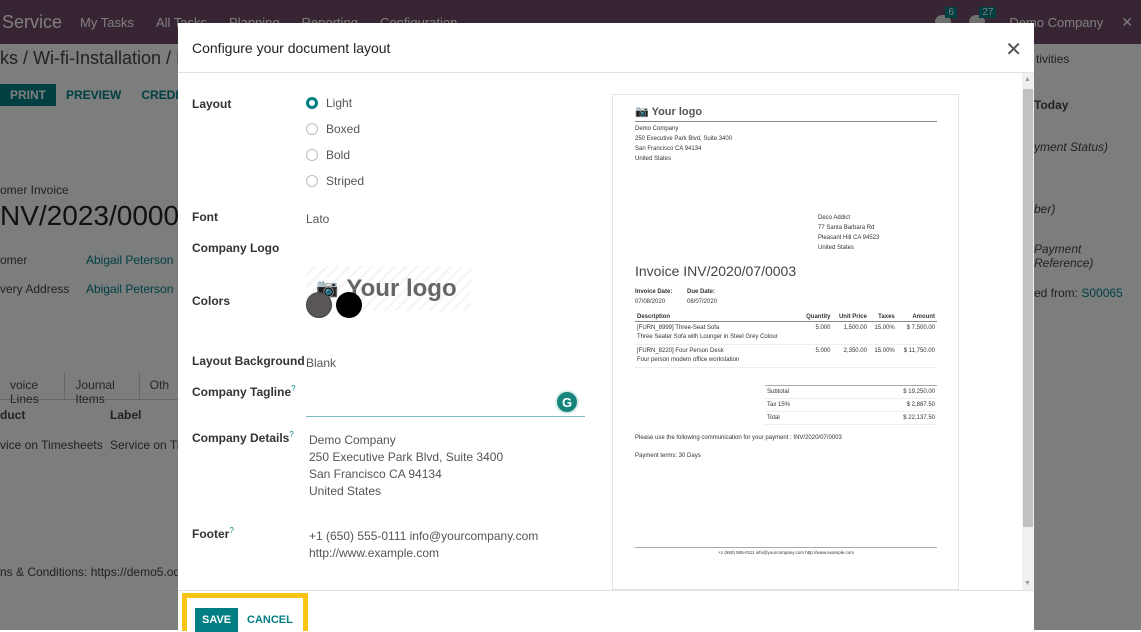 This screenshot has width=1141, height=632. I want to click on close-icon: ✕, so click(1013, 49).